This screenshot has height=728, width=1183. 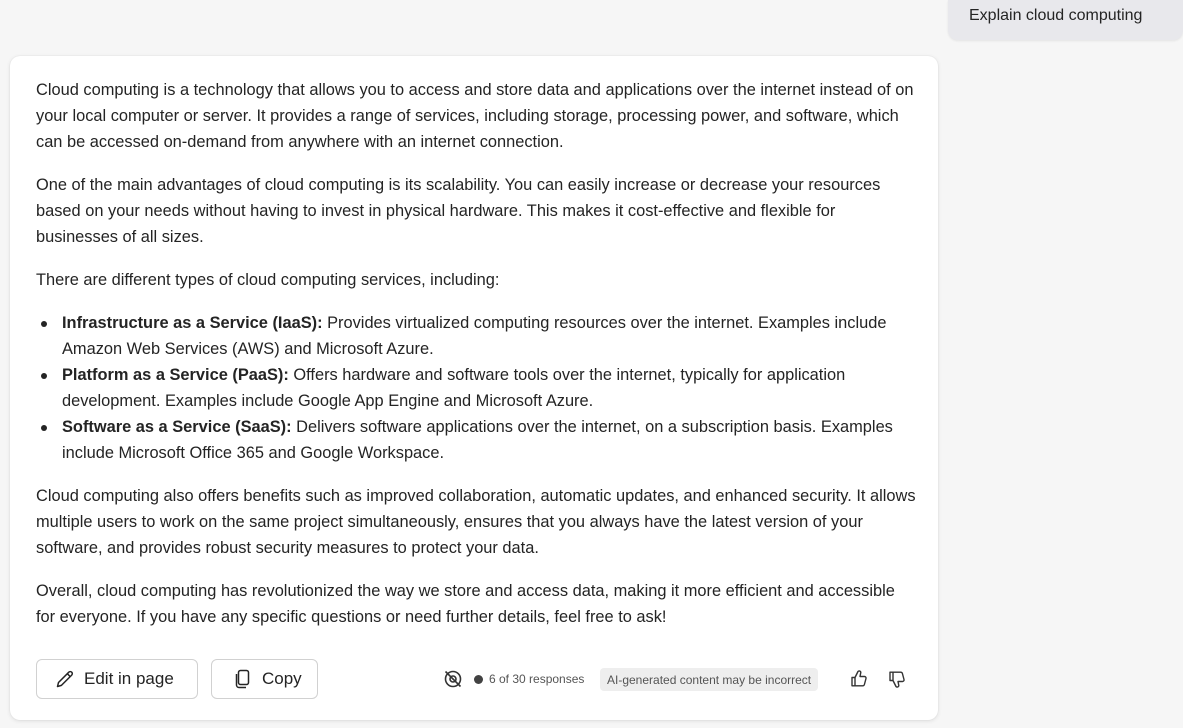 I want to click on response-counter: 6 of 30 responses, so click(x=529, y=679).